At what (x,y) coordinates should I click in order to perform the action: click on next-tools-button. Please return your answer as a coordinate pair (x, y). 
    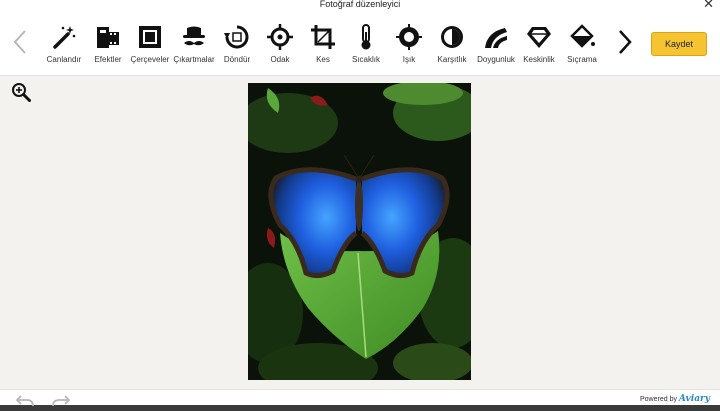
    Looking at the image, I should click on (625, 42).